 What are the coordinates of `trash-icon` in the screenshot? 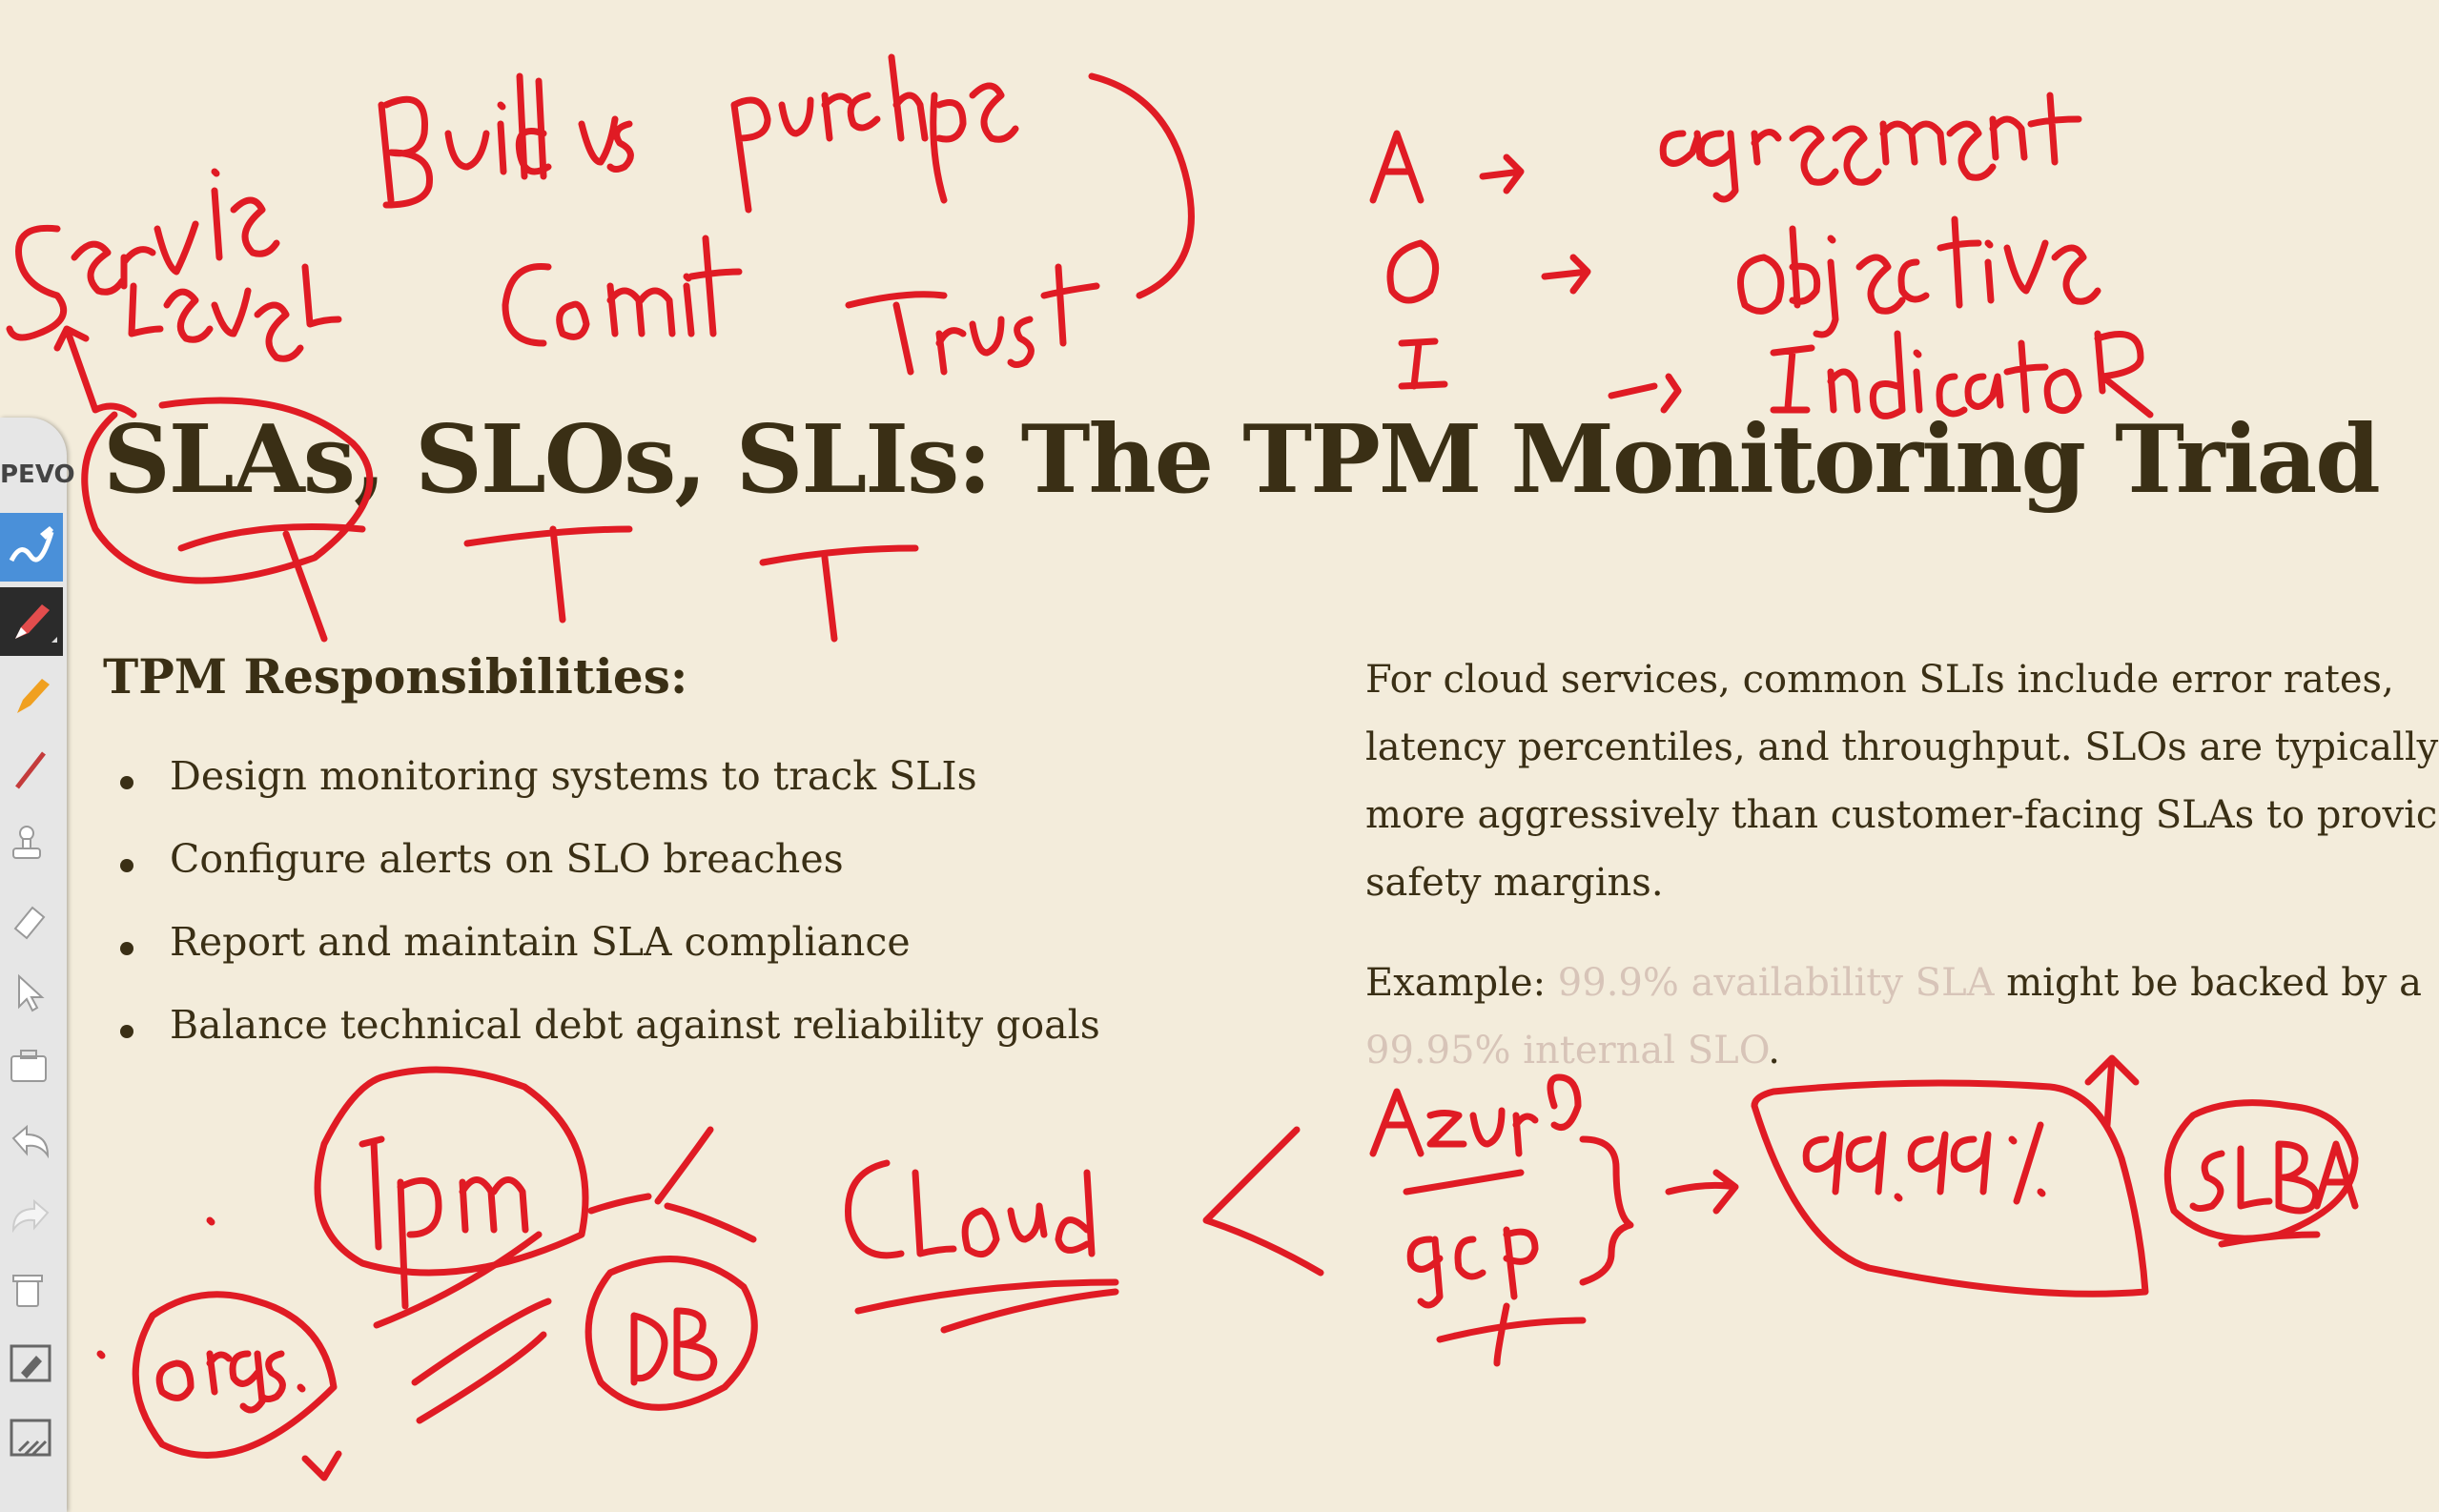 It's located at (27, 1291).